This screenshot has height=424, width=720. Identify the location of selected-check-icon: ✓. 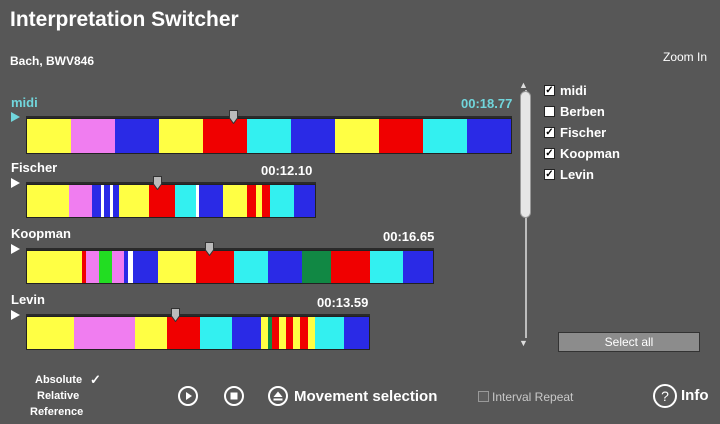
(95, 379).